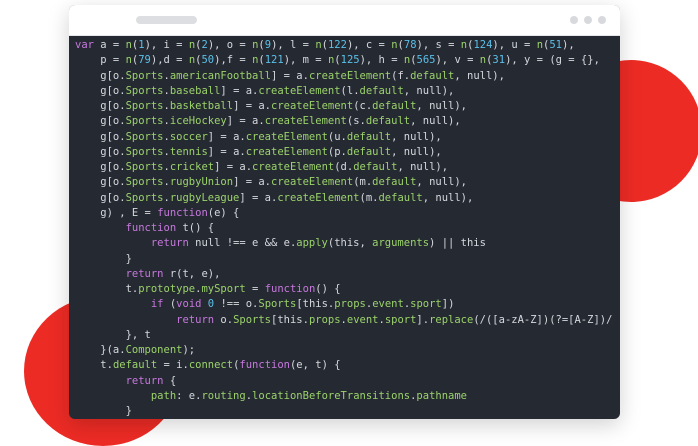 The image size is (698, 446). I want to click on code-token: ),f =, so click(233, 60).